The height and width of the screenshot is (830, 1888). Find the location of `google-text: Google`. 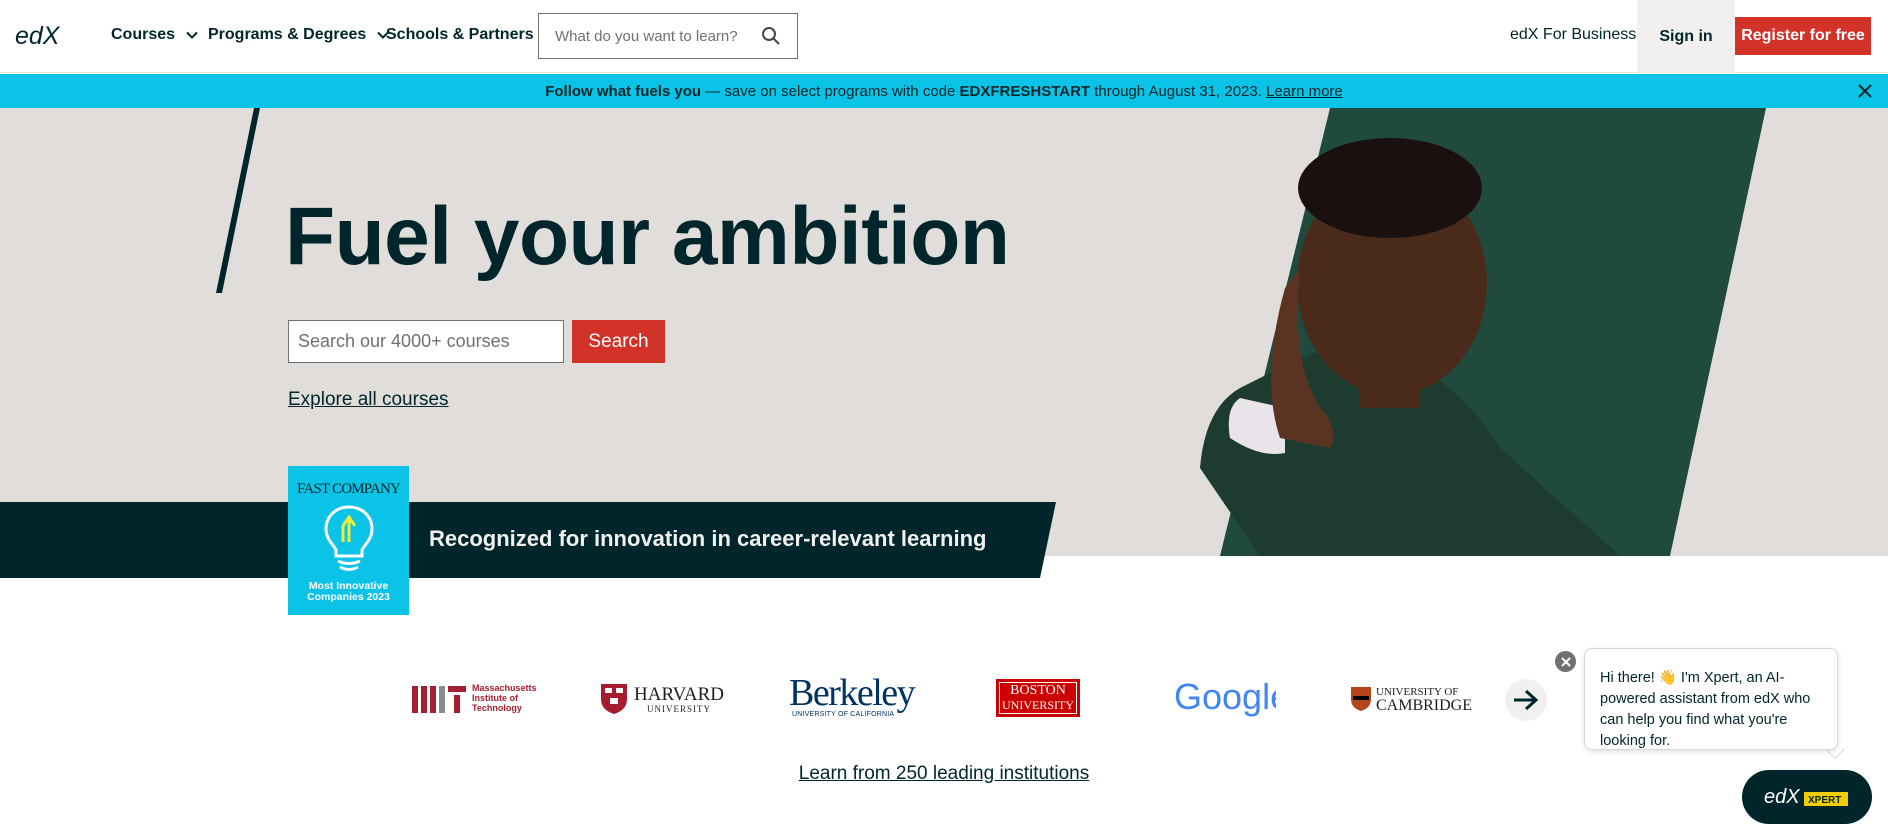

google-text: Google is located at coordinates (1225, 697).